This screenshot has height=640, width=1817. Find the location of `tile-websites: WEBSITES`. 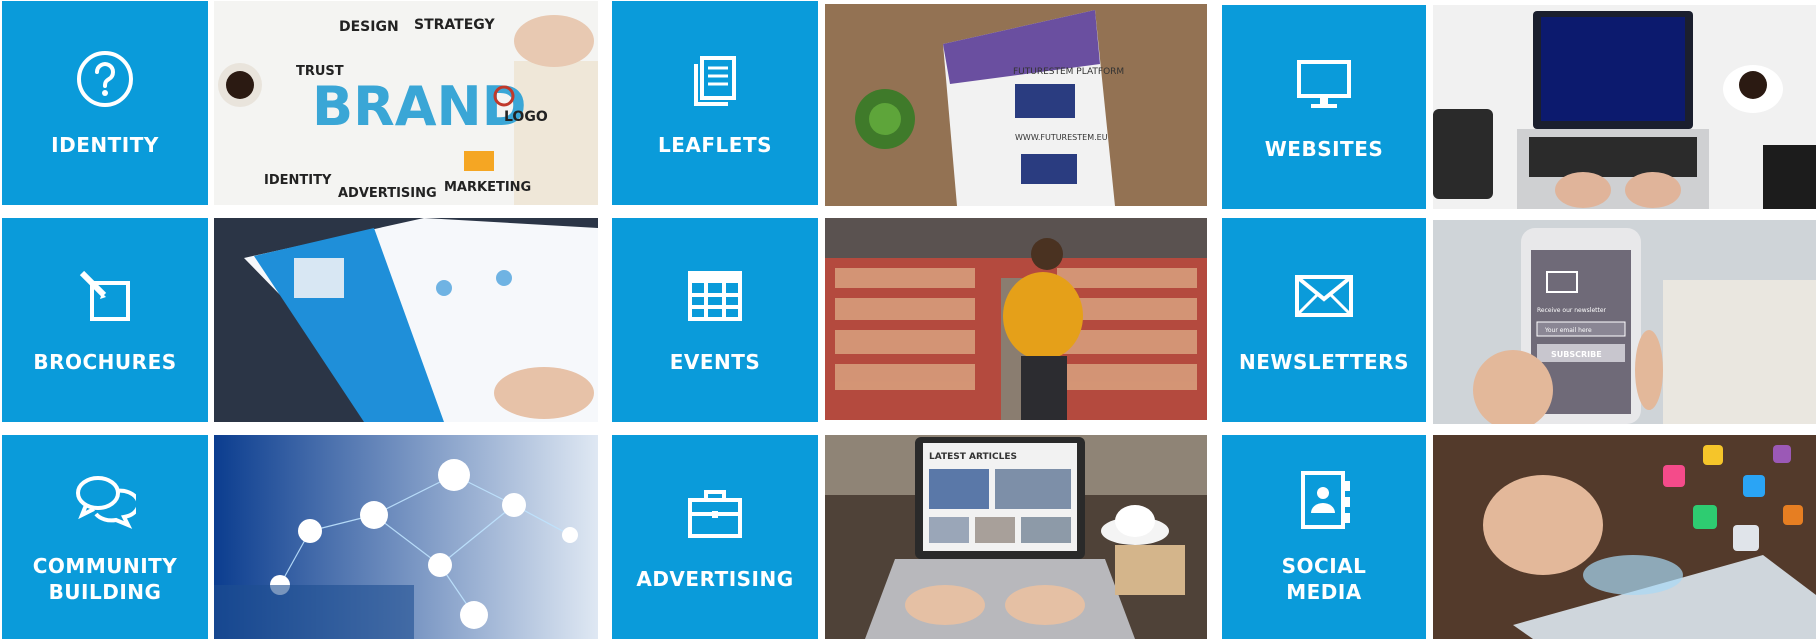

tile-websites: WEBSITES is located at coordinates (1324, 107).